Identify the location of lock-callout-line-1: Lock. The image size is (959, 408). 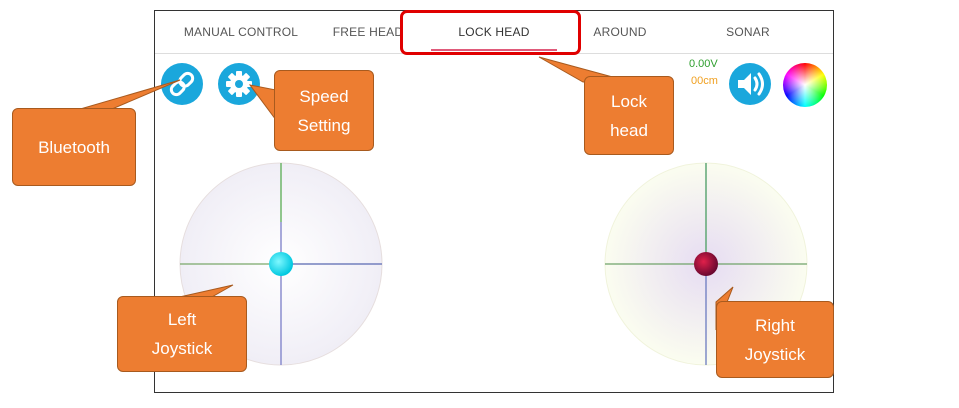
(629, 101).